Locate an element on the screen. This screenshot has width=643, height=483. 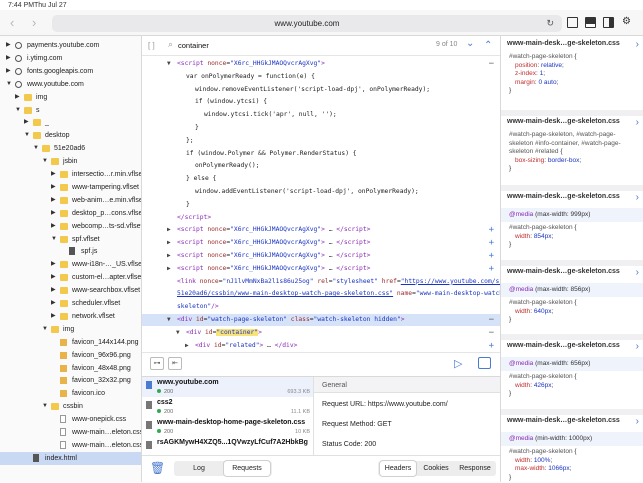
tab-response: Response is located at coordinates (475, 468).